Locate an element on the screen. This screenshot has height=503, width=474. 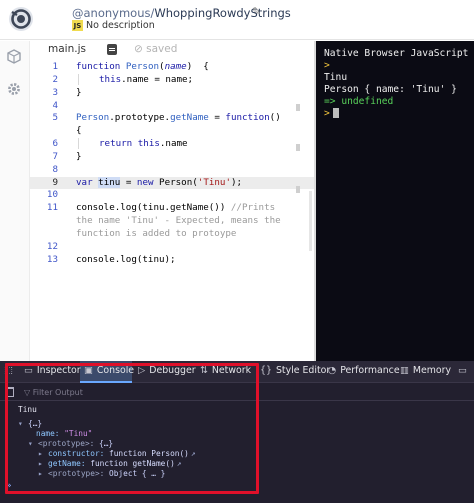
code-comment: //Prints is located at coordinates (253, 208).